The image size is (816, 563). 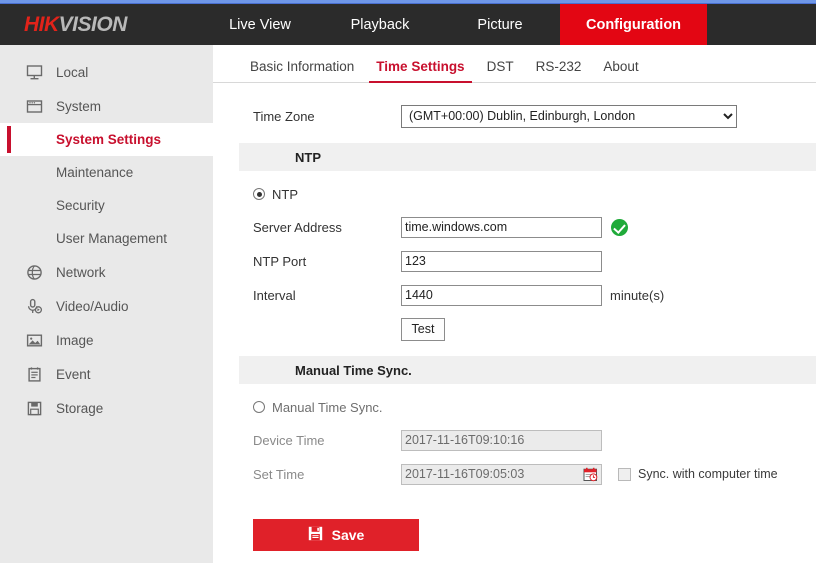 I want to click on ntp-port-row: NTP Port, so click(x=514, y=261).